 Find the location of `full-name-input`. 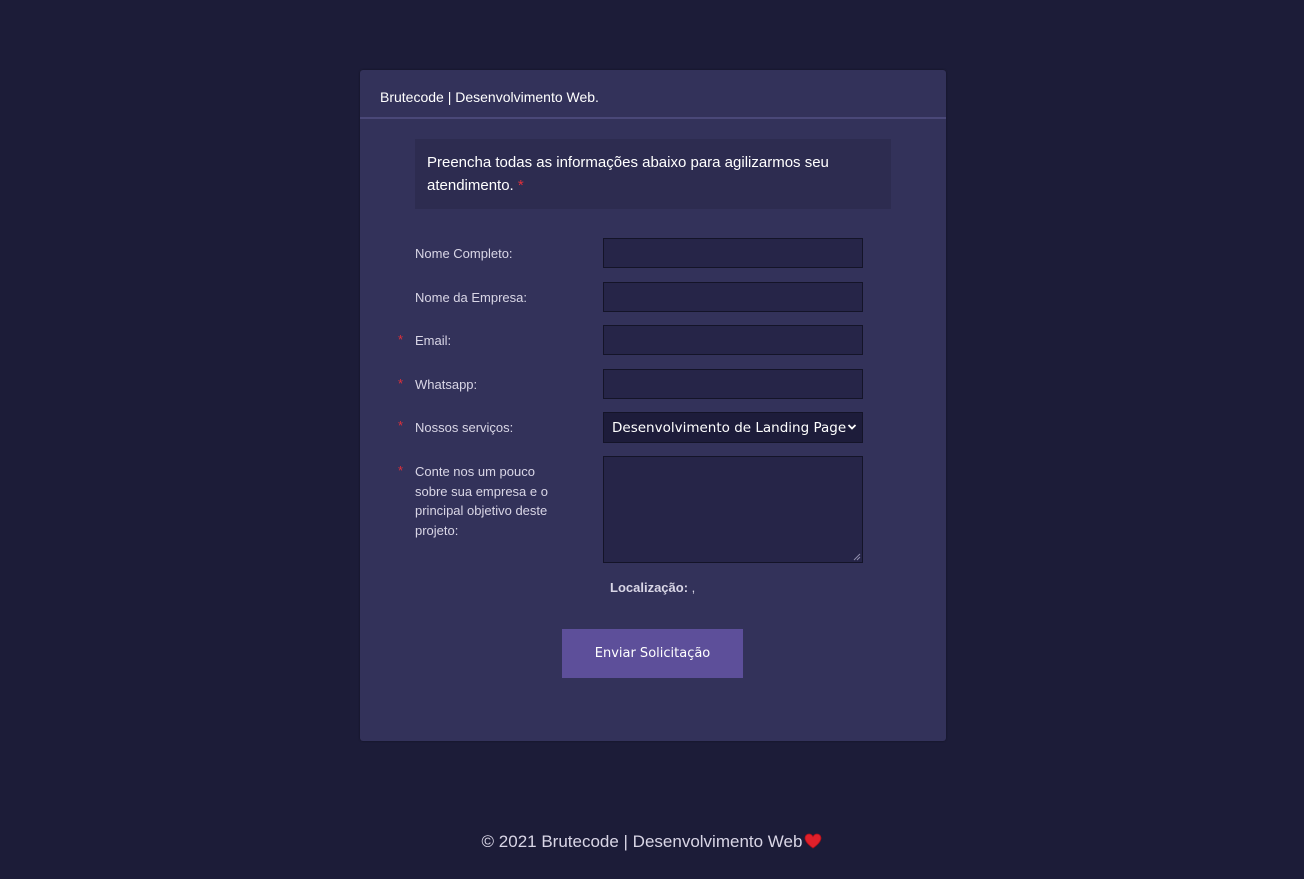

full-name-input is located at coordinates (733, 253).